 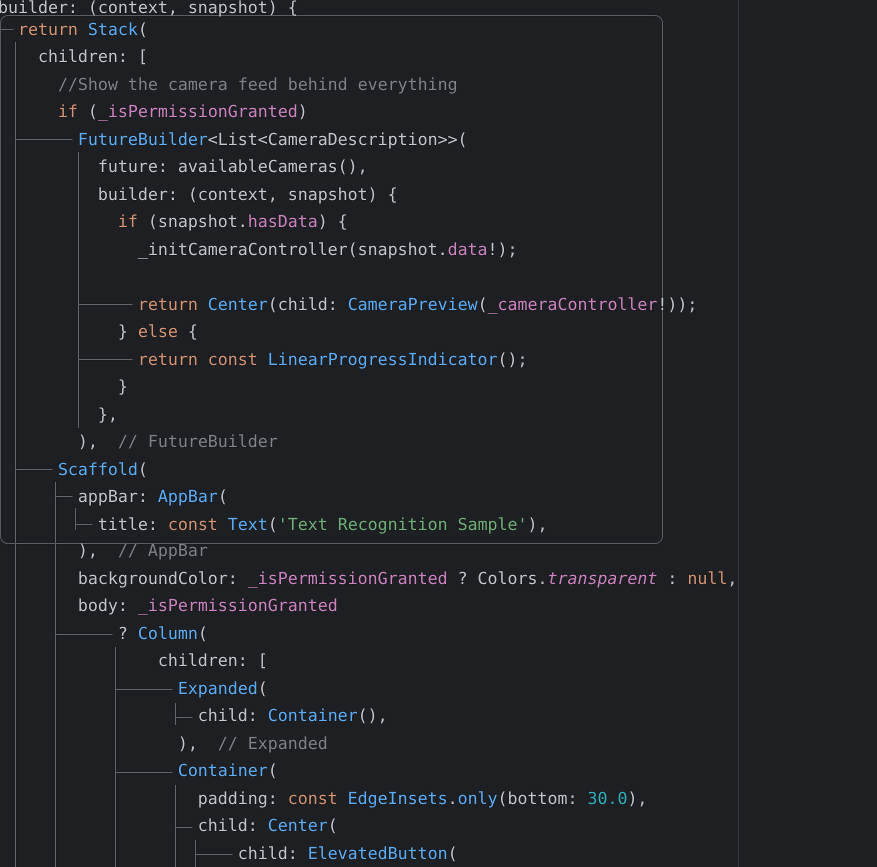 What do you see at coordinates (422, 799) in the screenshot?
I see `code-line: padding: const EdgeInsets.only(bottom: 30.0),` at bounding box center [422, 799].